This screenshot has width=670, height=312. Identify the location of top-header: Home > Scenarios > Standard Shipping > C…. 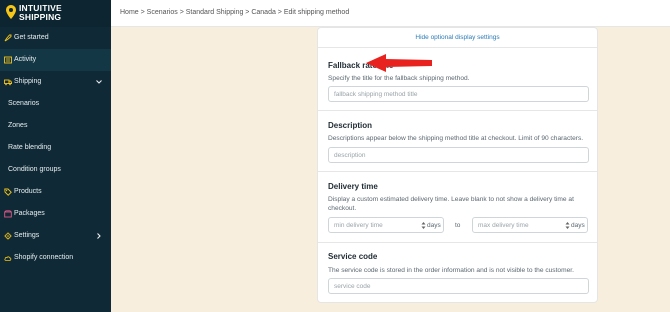
(390, 13).